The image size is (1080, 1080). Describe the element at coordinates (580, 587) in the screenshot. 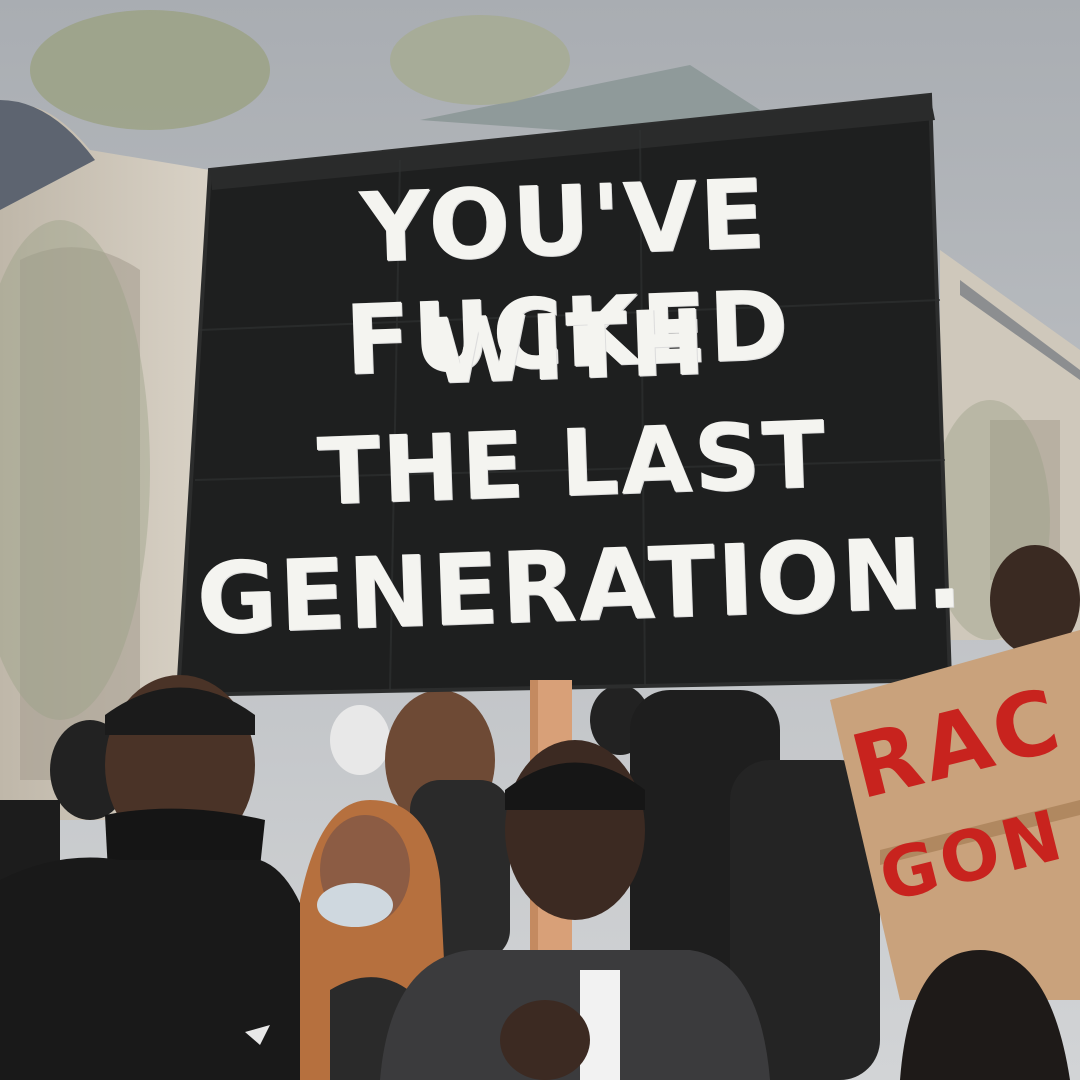

I see `placard-line-4: GENERATION.` at that location.